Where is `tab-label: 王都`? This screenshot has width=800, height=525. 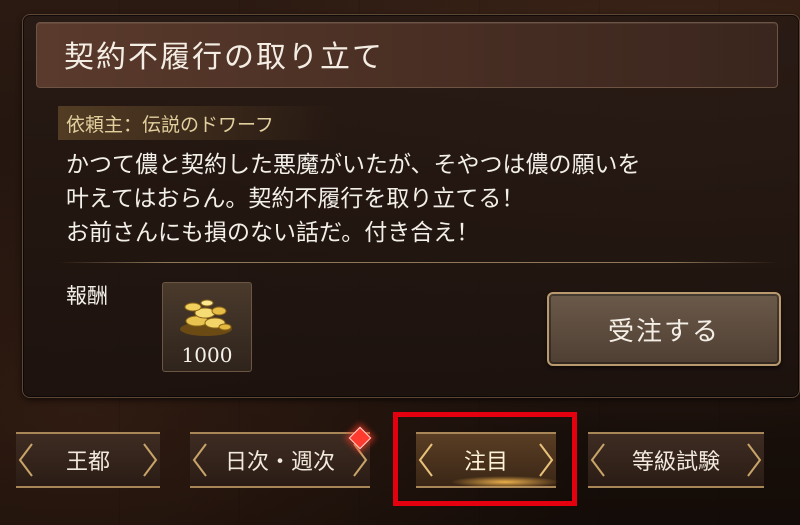 tab-label: 王都 is located at coordinates (87, 462).